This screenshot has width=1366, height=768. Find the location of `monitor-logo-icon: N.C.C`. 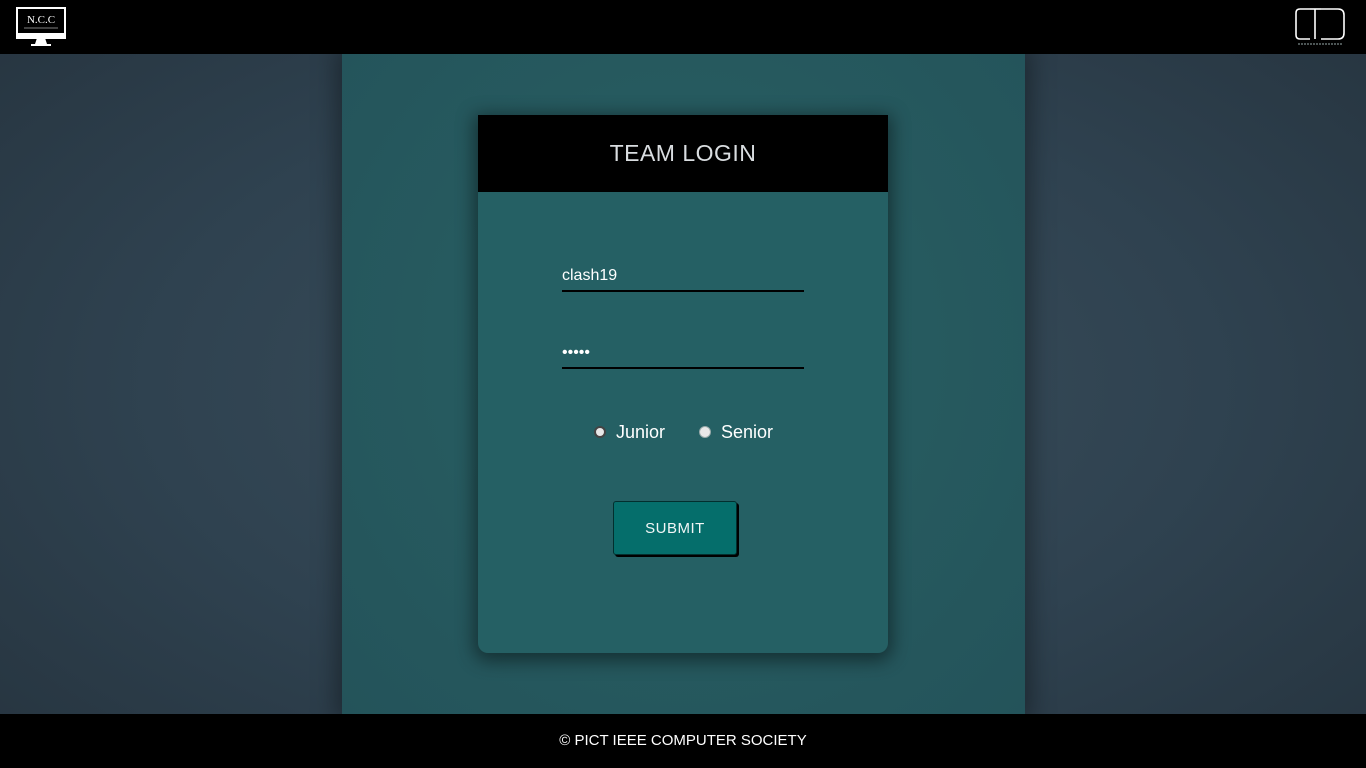

monitor-logo-icon: N.C.C is located at coordinates (41, 26).